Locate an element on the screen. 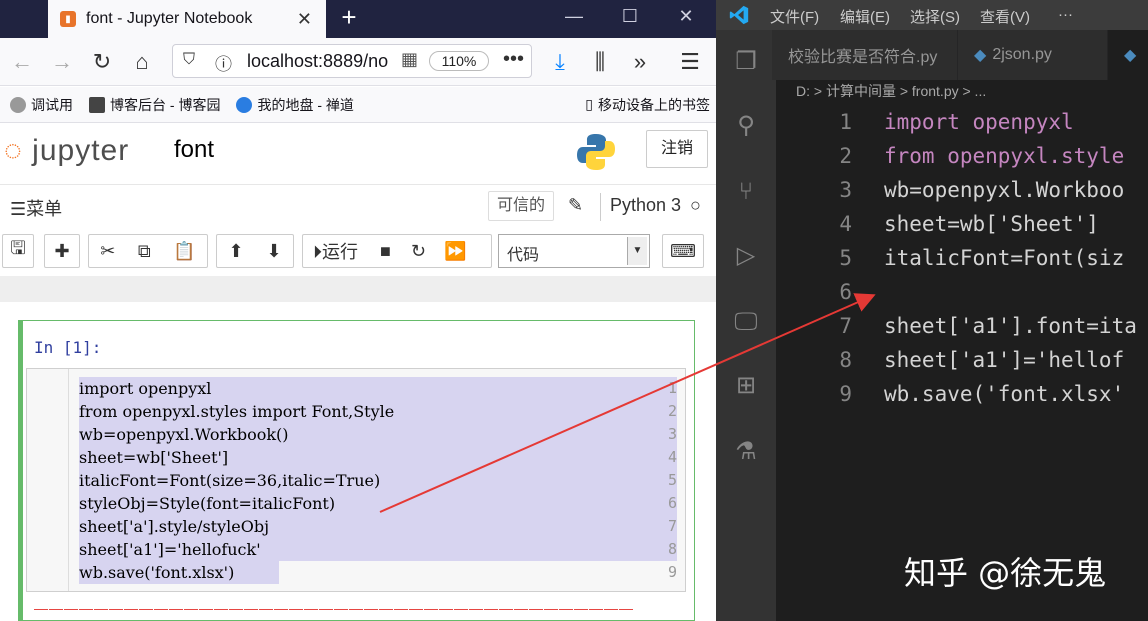  vscode-logo-icon is located at coordinates (739, 15).